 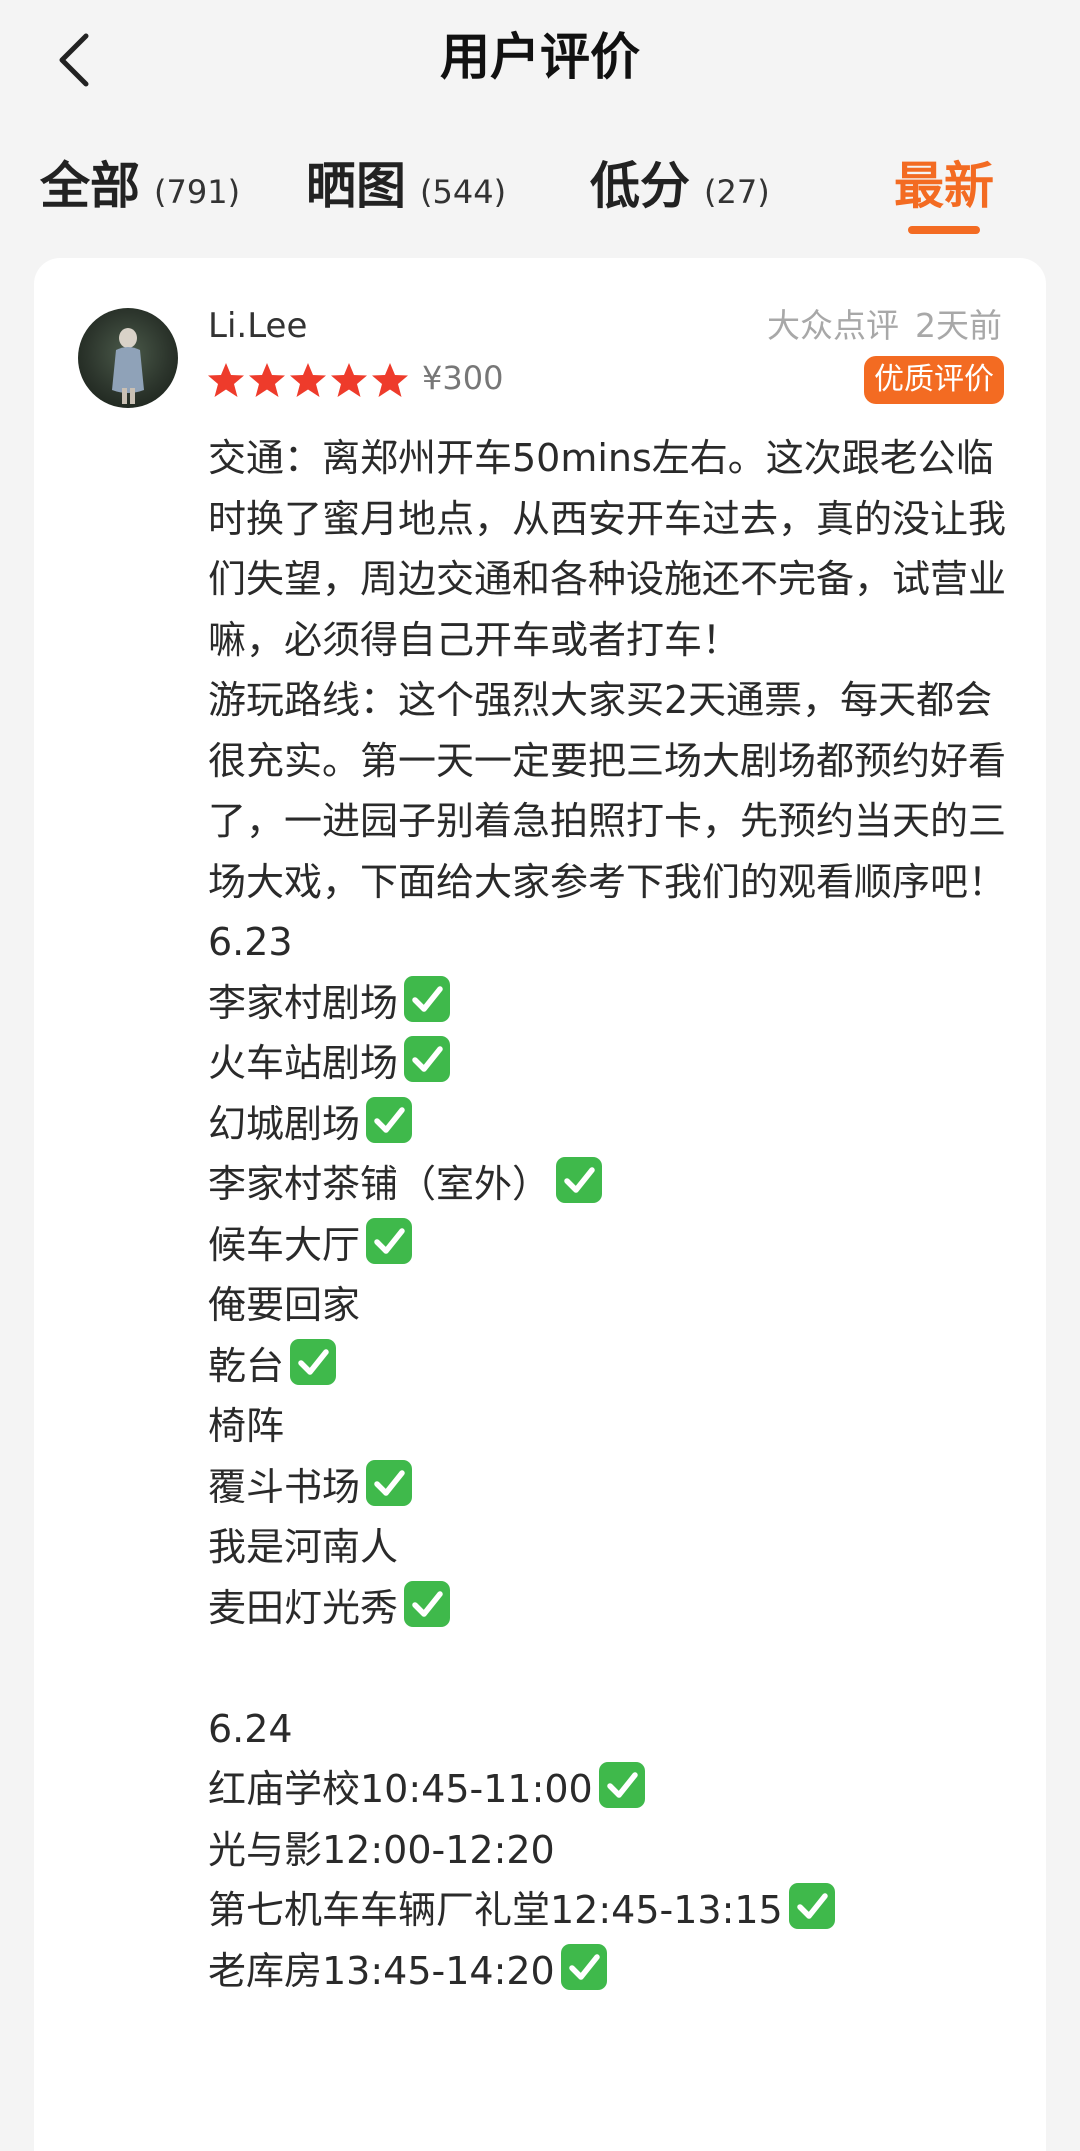 I want to click on itinerary-item: 我是河南人, so click(x=608, y=1547).